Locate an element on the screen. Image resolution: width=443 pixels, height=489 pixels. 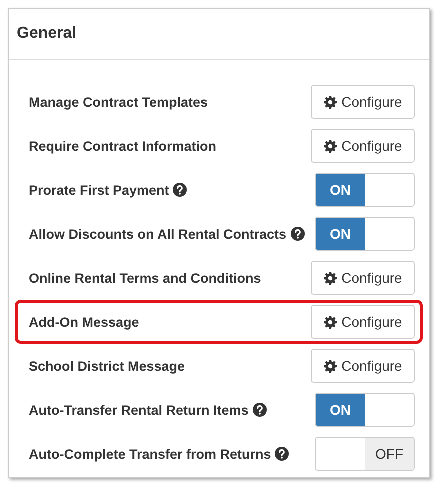
setting-label: Auto-Transfer Rental Return Items is located at coordinates (139, 410).